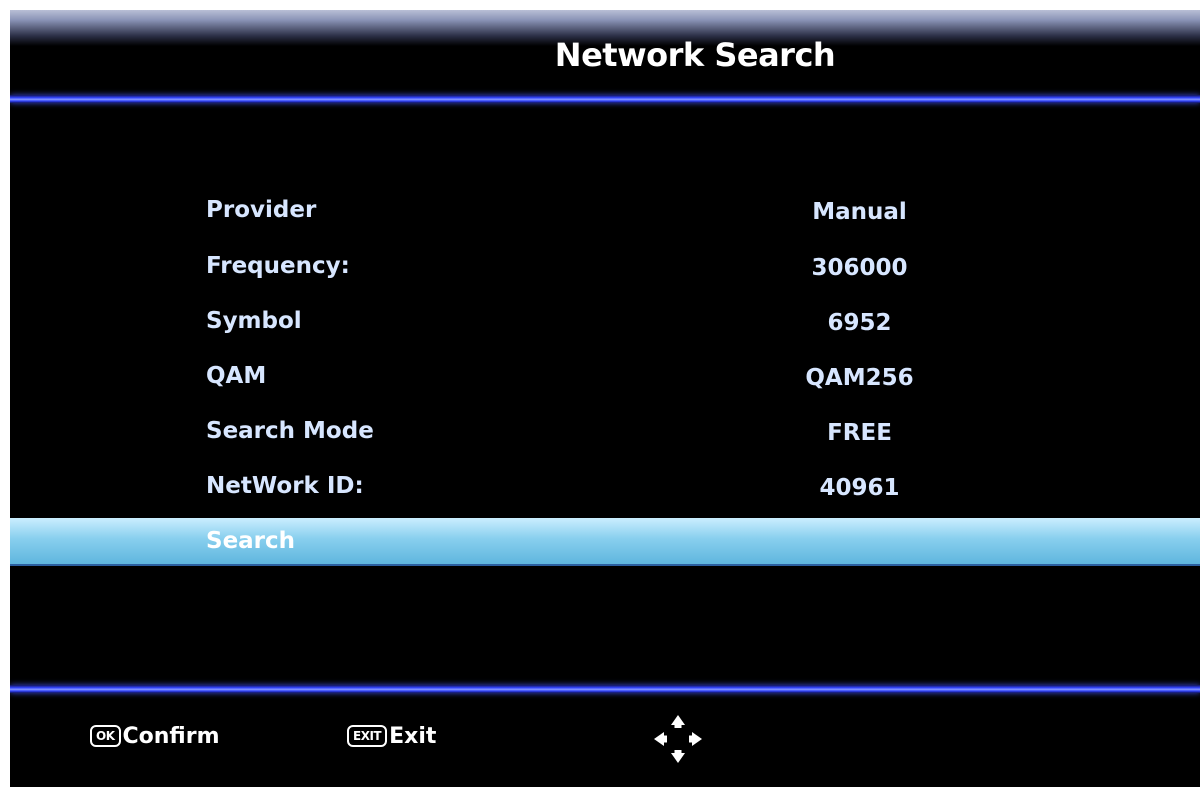 The height and width of the screenshot is (787, 1200). Describe the element at coordinates (261, 210) in the screenshot. I see `provider-label: Provider` at that location.